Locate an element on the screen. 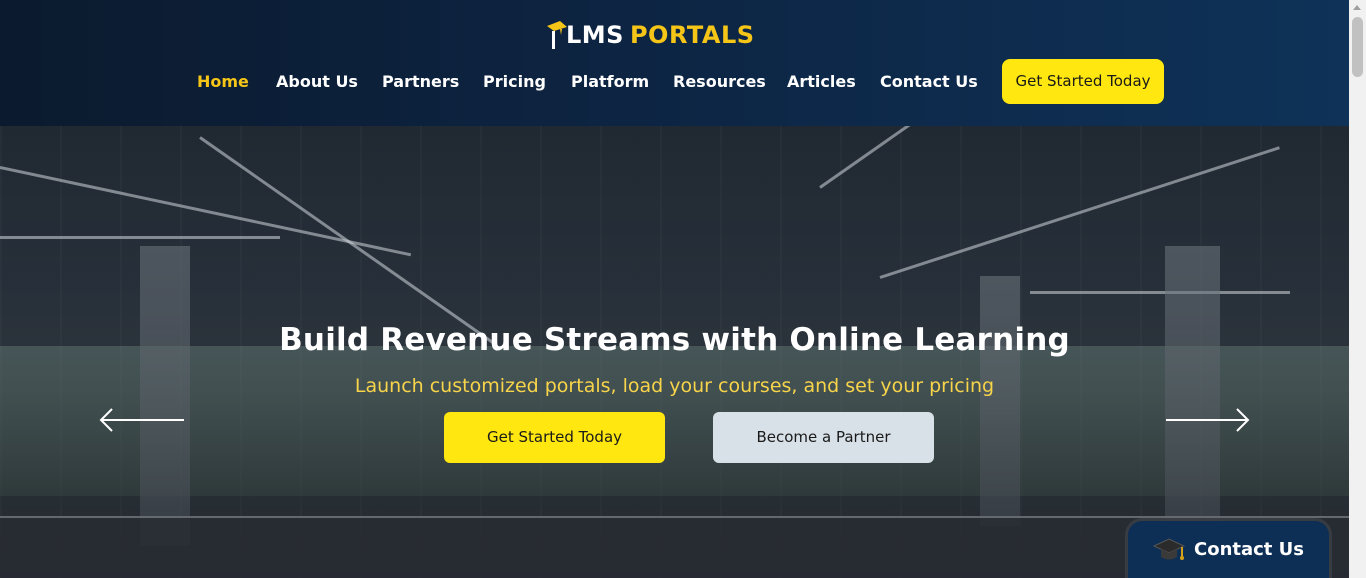 The height and width of the screenshot is (578, 1366). nav-item-pricing: Pricing is located at coordinates (514, 81).